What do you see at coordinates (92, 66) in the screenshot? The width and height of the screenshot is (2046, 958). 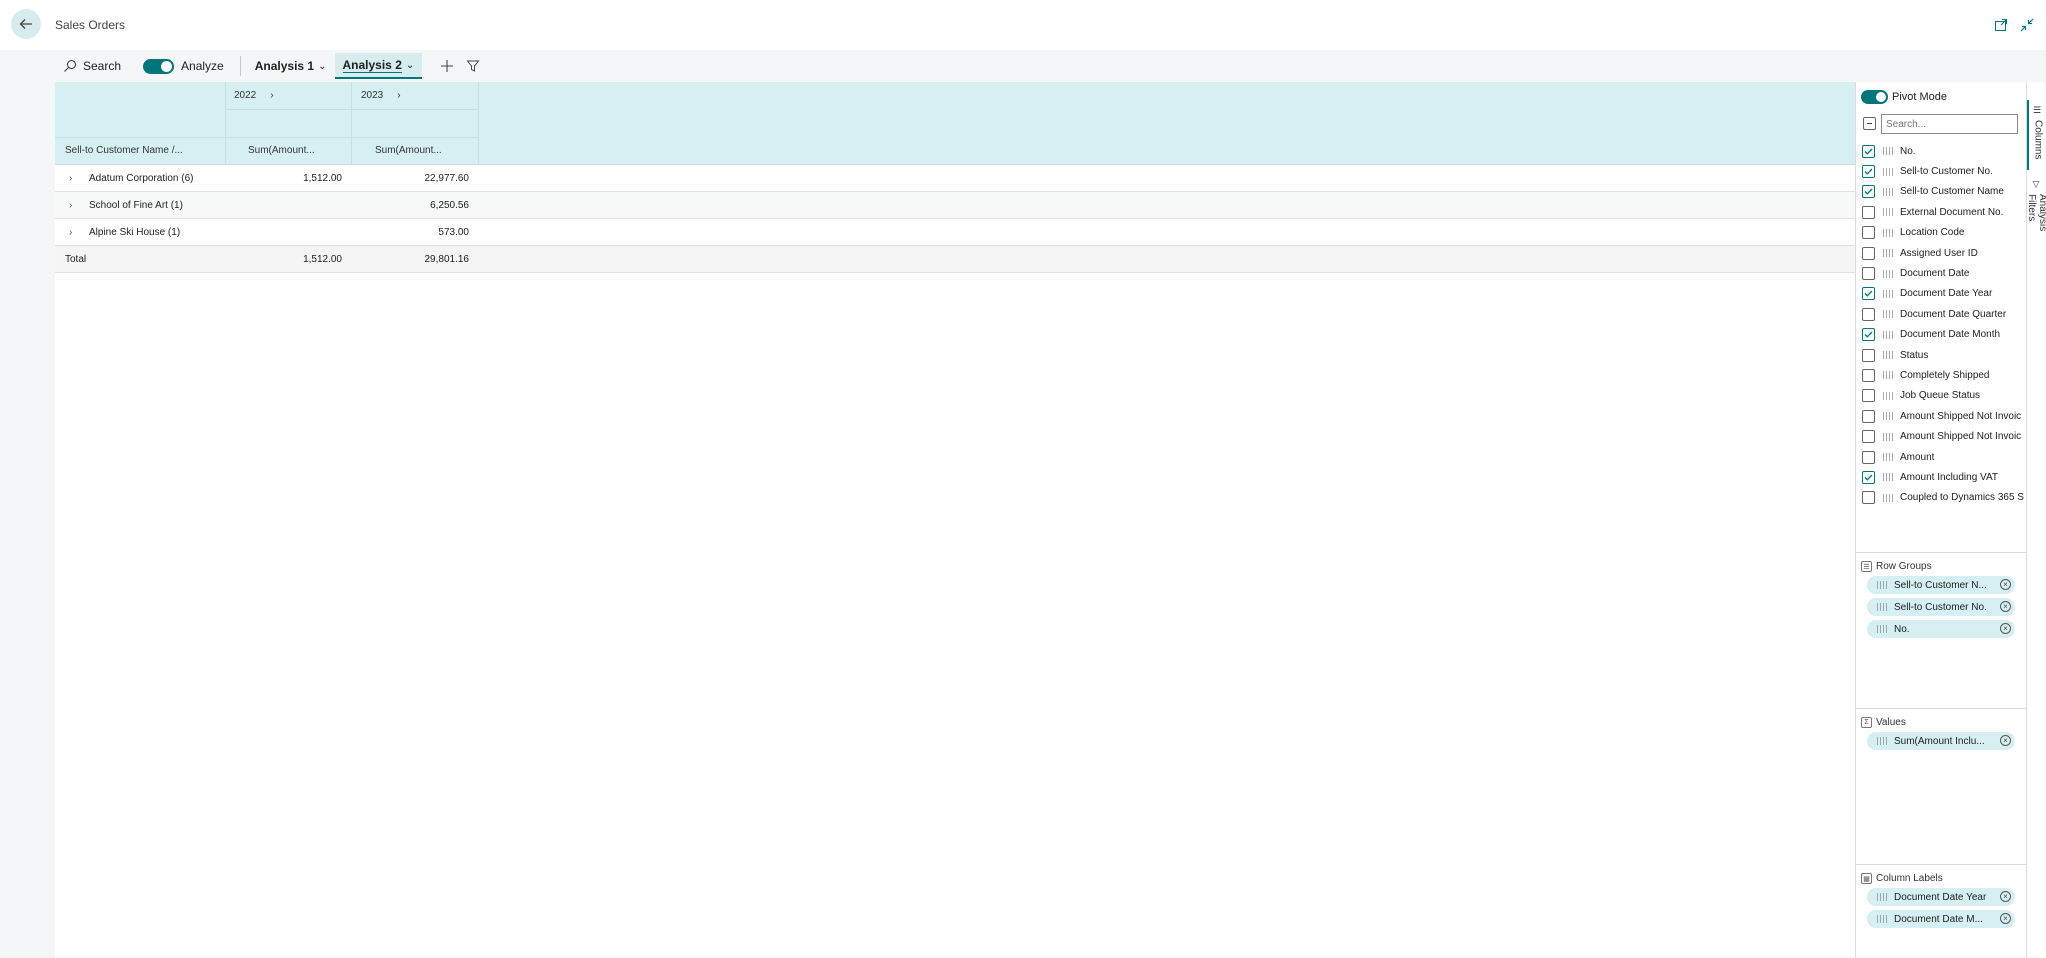 I see `search-button: Search` at bounding box center [92, 66].